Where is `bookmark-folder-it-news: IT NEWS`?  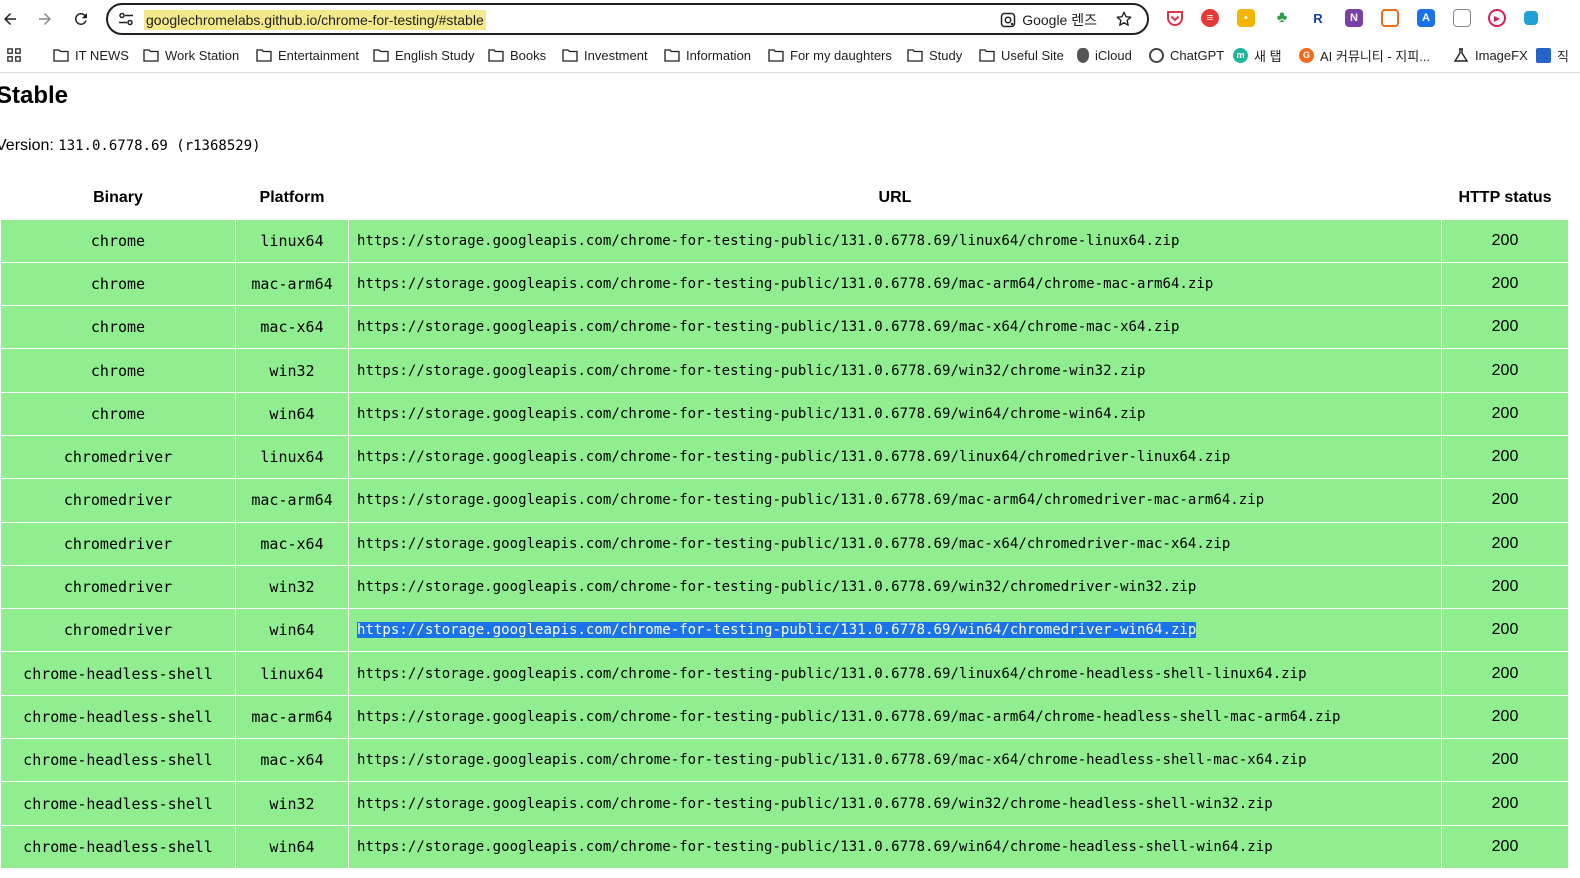
bookmark-folder-it-news: IT NEWS is located at coordinates (91, 55).